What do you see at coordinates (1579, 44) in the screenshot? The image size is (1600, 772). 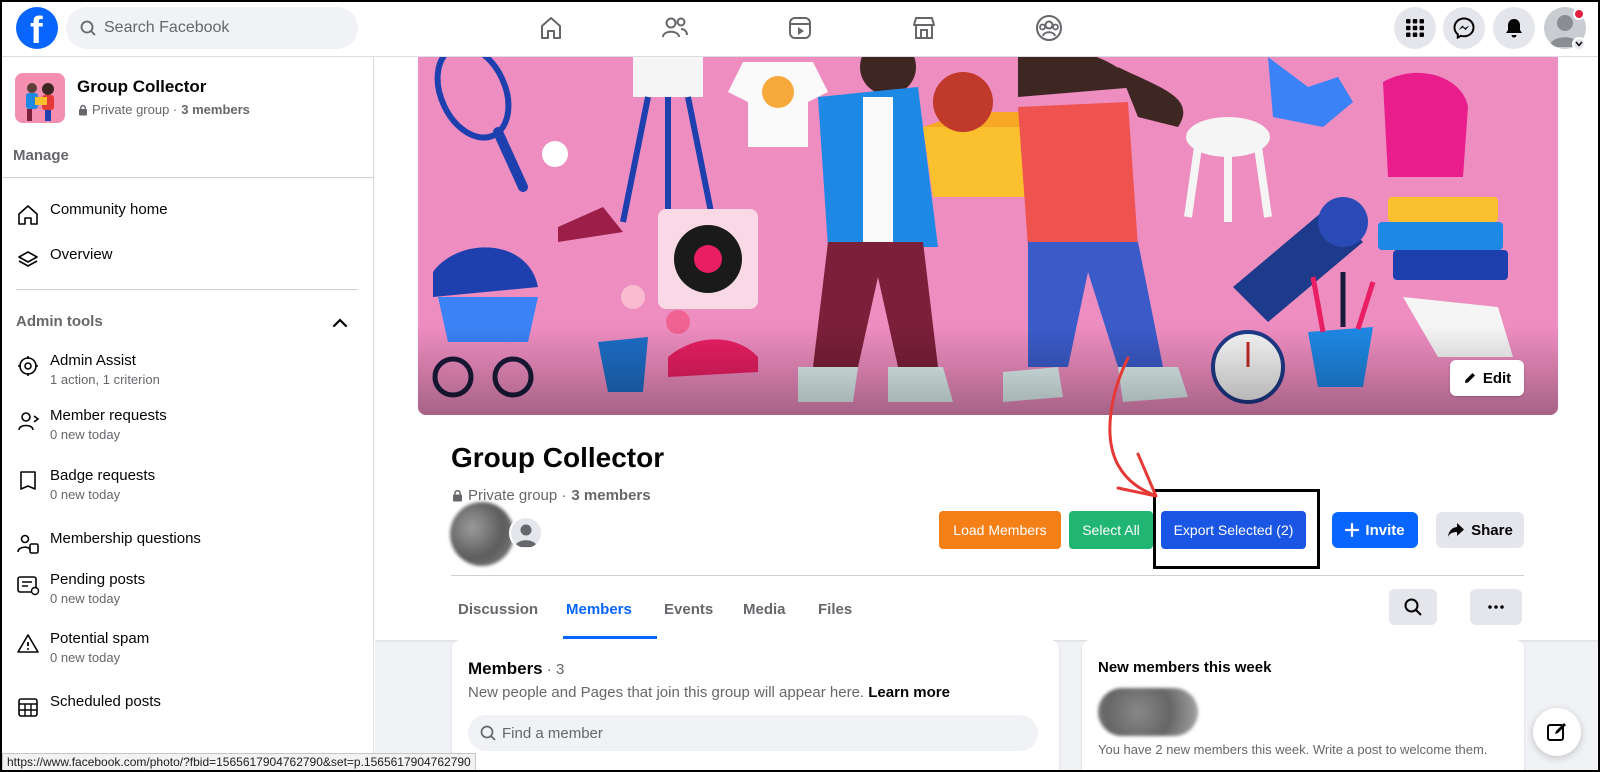 I see `account-chevron-down-icon` at bounding box center [1579, 44].